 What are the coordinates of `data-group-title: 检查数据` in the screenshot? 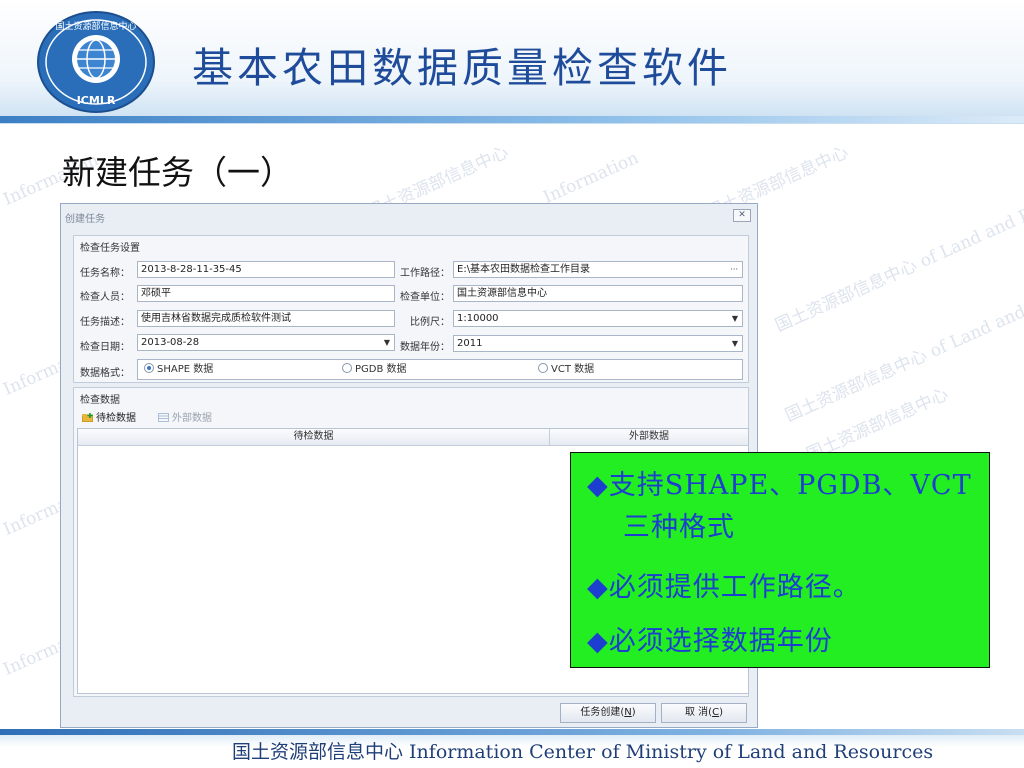 It's located at (100, 400).